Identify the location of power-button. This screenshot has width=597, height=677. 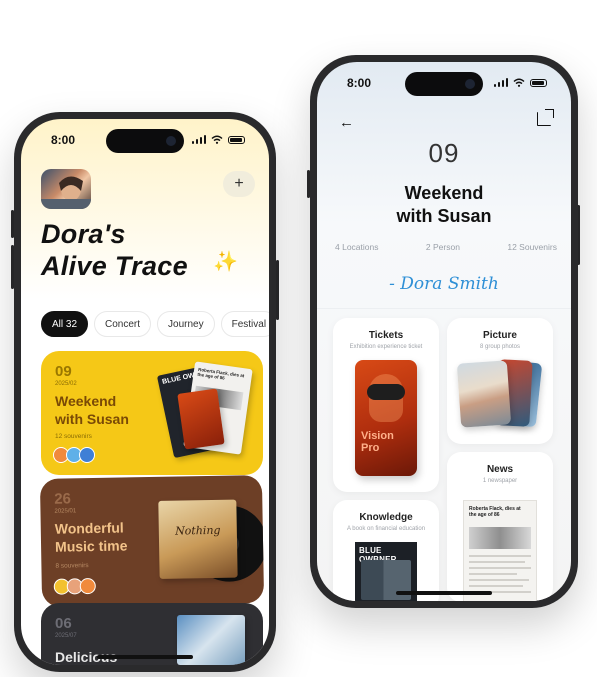
(277, 290).